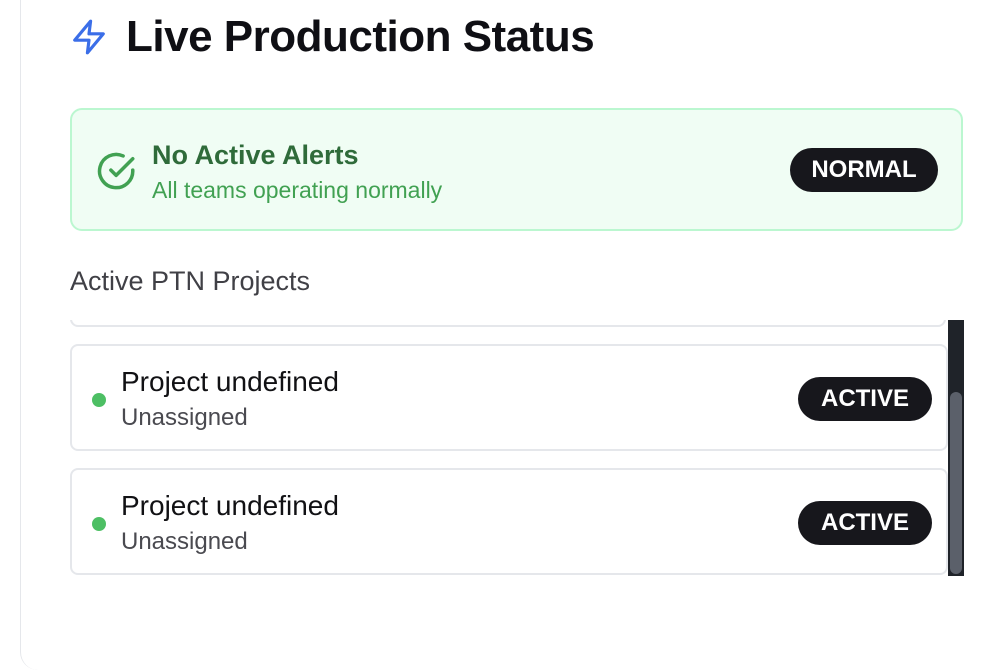 The width and height of the screenshot is (998, 670). What do you see at coordinates (190, 281) in the screenshot?
I see `section-title: Active PTN Projects` at bounding box center [190, 281].